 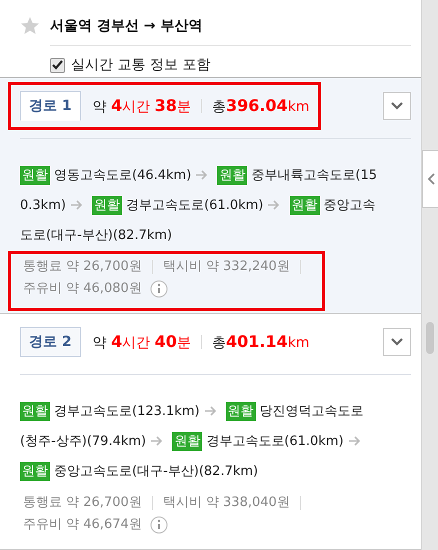 I want to click on checkbox-label: 실시간 교통 정보 포함, so click(x=140, y=65).